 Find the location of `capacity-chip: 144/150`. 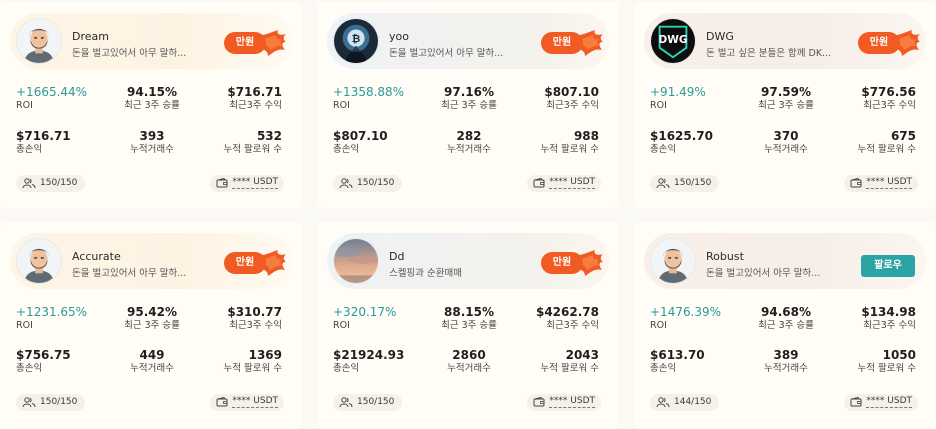

capacity-chip: 144/150 is located at coordinates (685, 402).